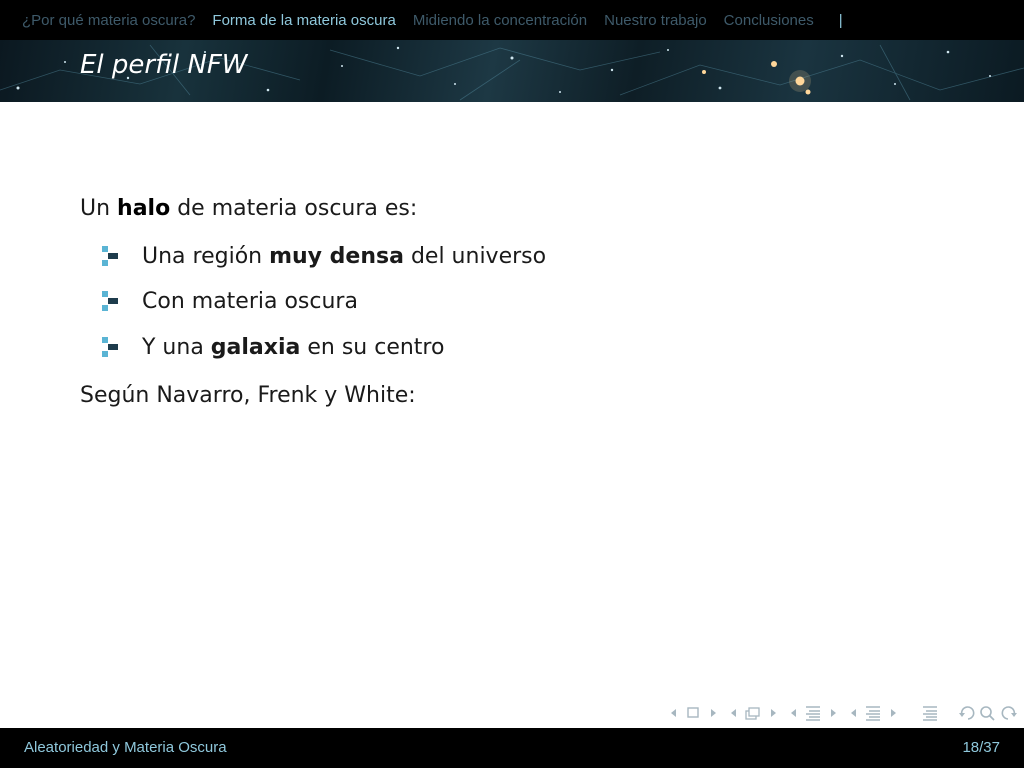 This screenshot has height=768, width=1024. Describe the element at coordinates (500, 20) in the screenshot. I see `nav-section-3: Midiendo la concentración` at that location.